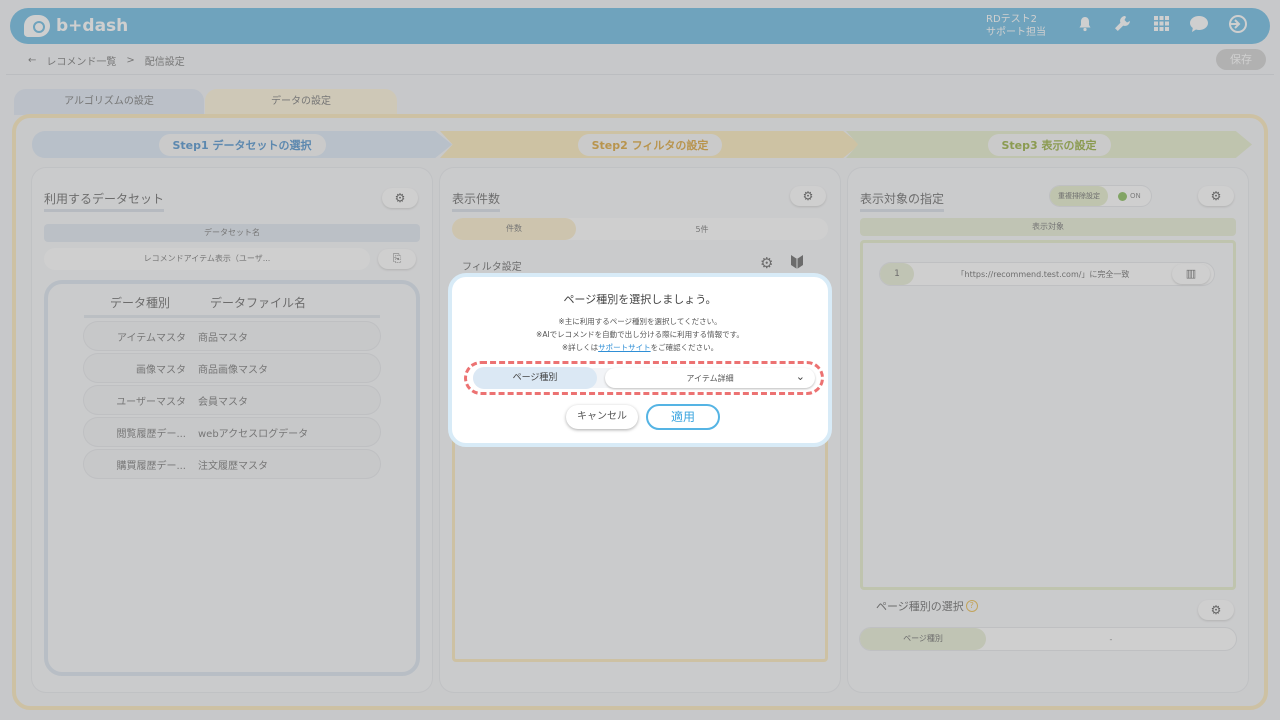 The image size is (1280, 720). I want to click on cancel-button: キャンセル, so click(602, 417).